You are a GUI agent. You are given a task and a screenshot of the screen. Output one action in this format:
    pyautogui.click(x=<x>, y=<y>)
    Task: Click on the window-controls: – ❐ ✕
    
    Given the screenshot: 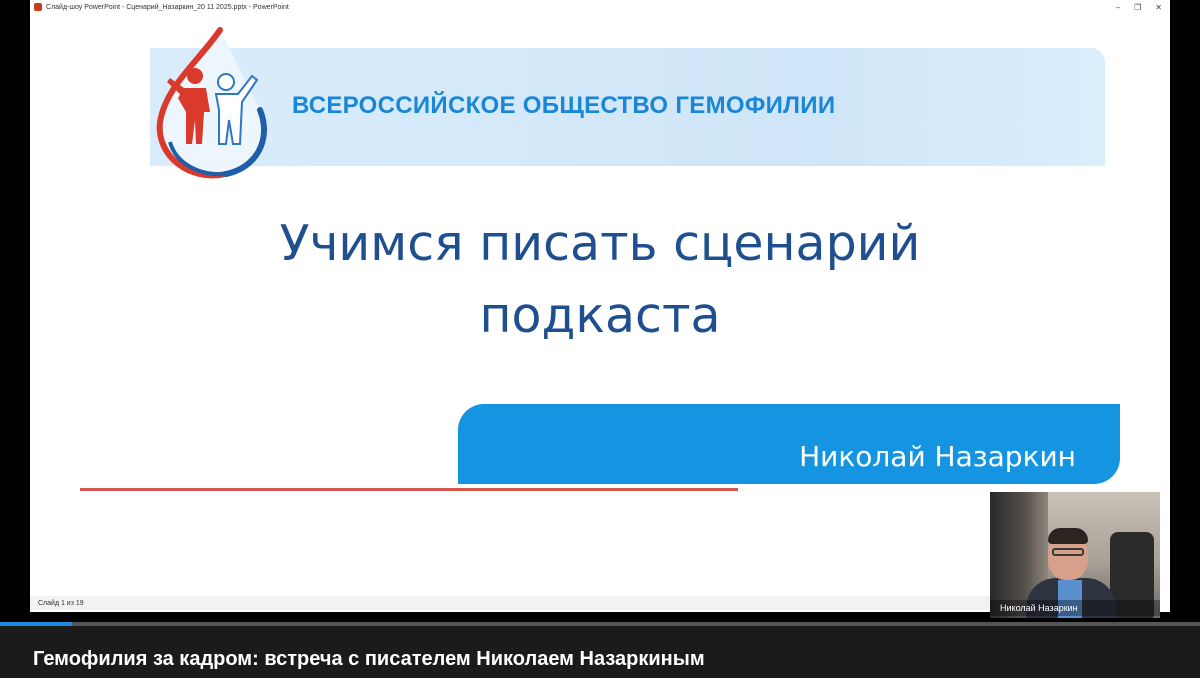 What is the action you would take?
    pyautogui.click(x=1139, y=7)
    